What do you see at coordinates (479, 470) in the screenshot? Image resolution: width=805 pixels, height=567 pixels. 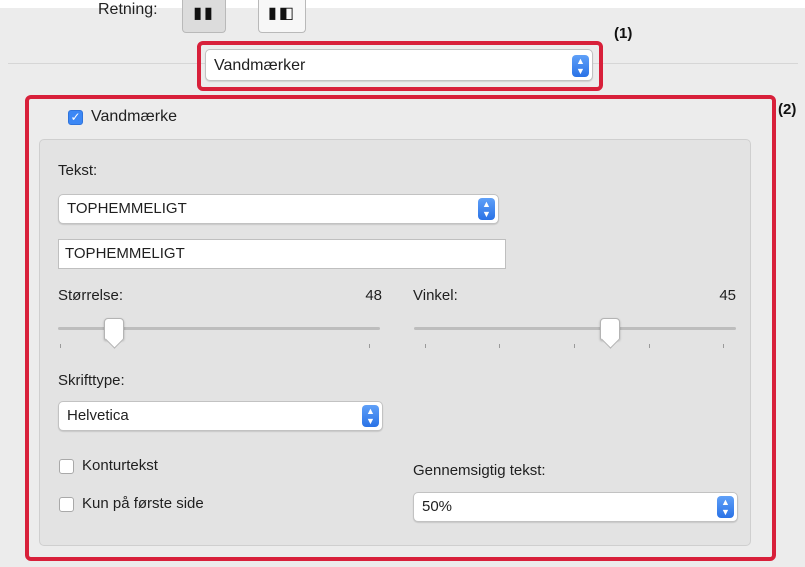 I see `transparency-label: Gennemsigtig tekst:` at bounding box center [479, 470].